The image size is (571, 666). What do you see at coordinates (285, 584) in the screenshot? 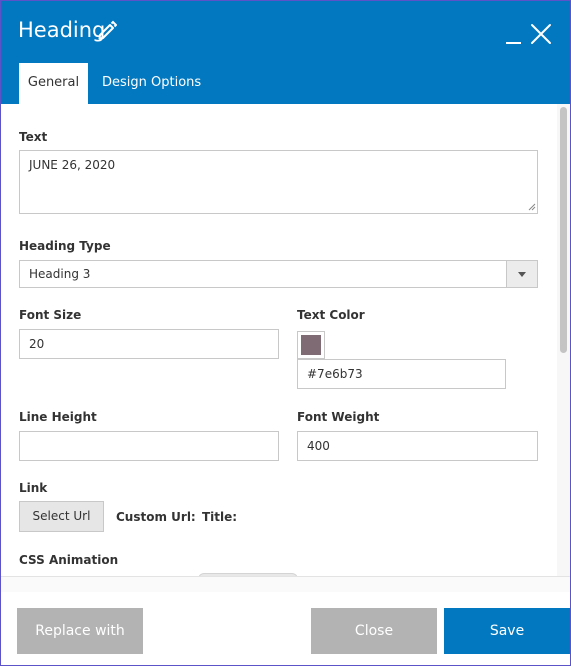
I see `footer-divider` at bounding box center [285, 584].